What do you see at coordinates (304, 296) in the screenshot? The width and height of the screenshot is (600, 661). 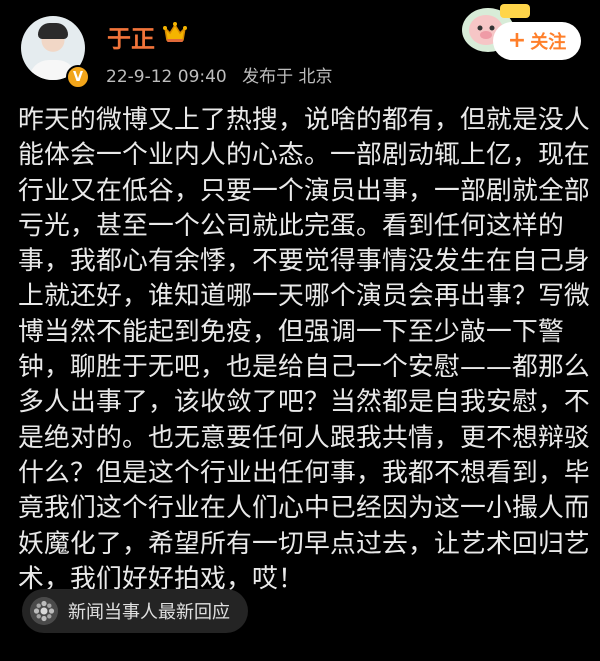 I see `post-text-line: 上就还好，谁知道哪一天哪个演员会再出事？写微` at bounding box center [304, 296].